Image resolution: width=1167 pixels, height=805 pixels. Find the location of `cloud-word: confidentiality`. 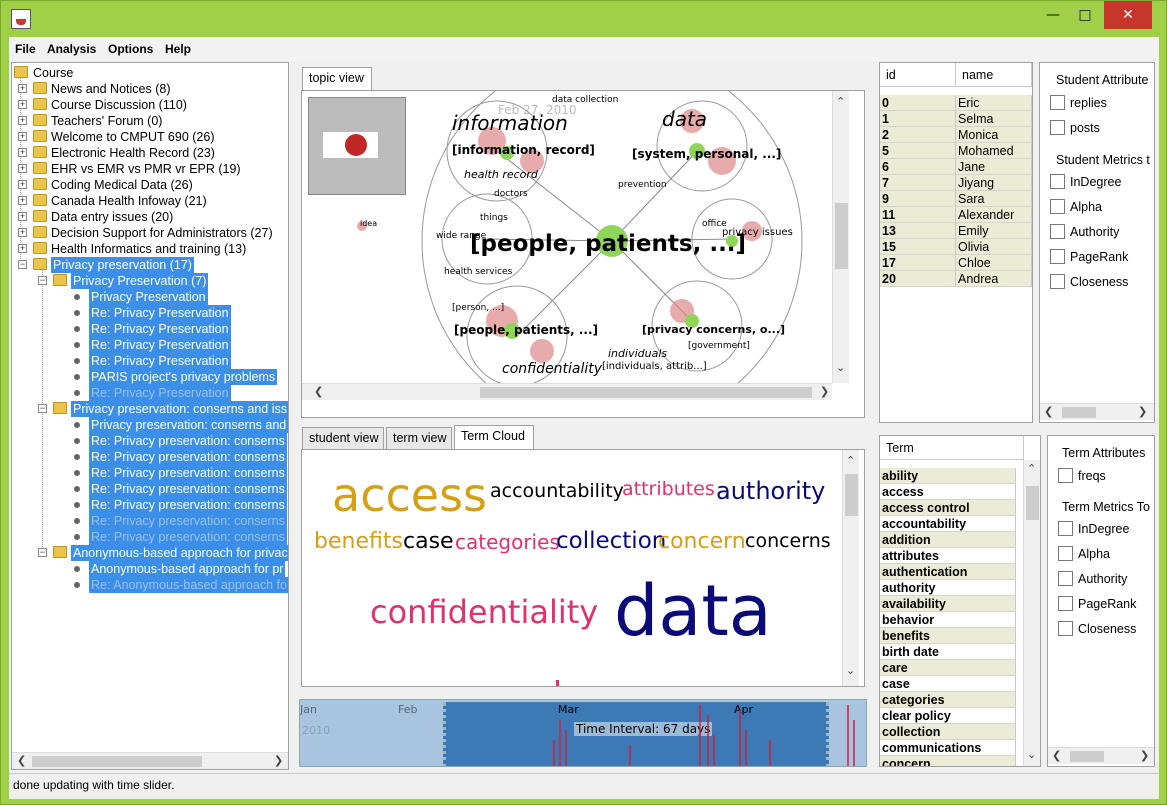

cloud-word: confidentiality is located at coordinates (484, 612).